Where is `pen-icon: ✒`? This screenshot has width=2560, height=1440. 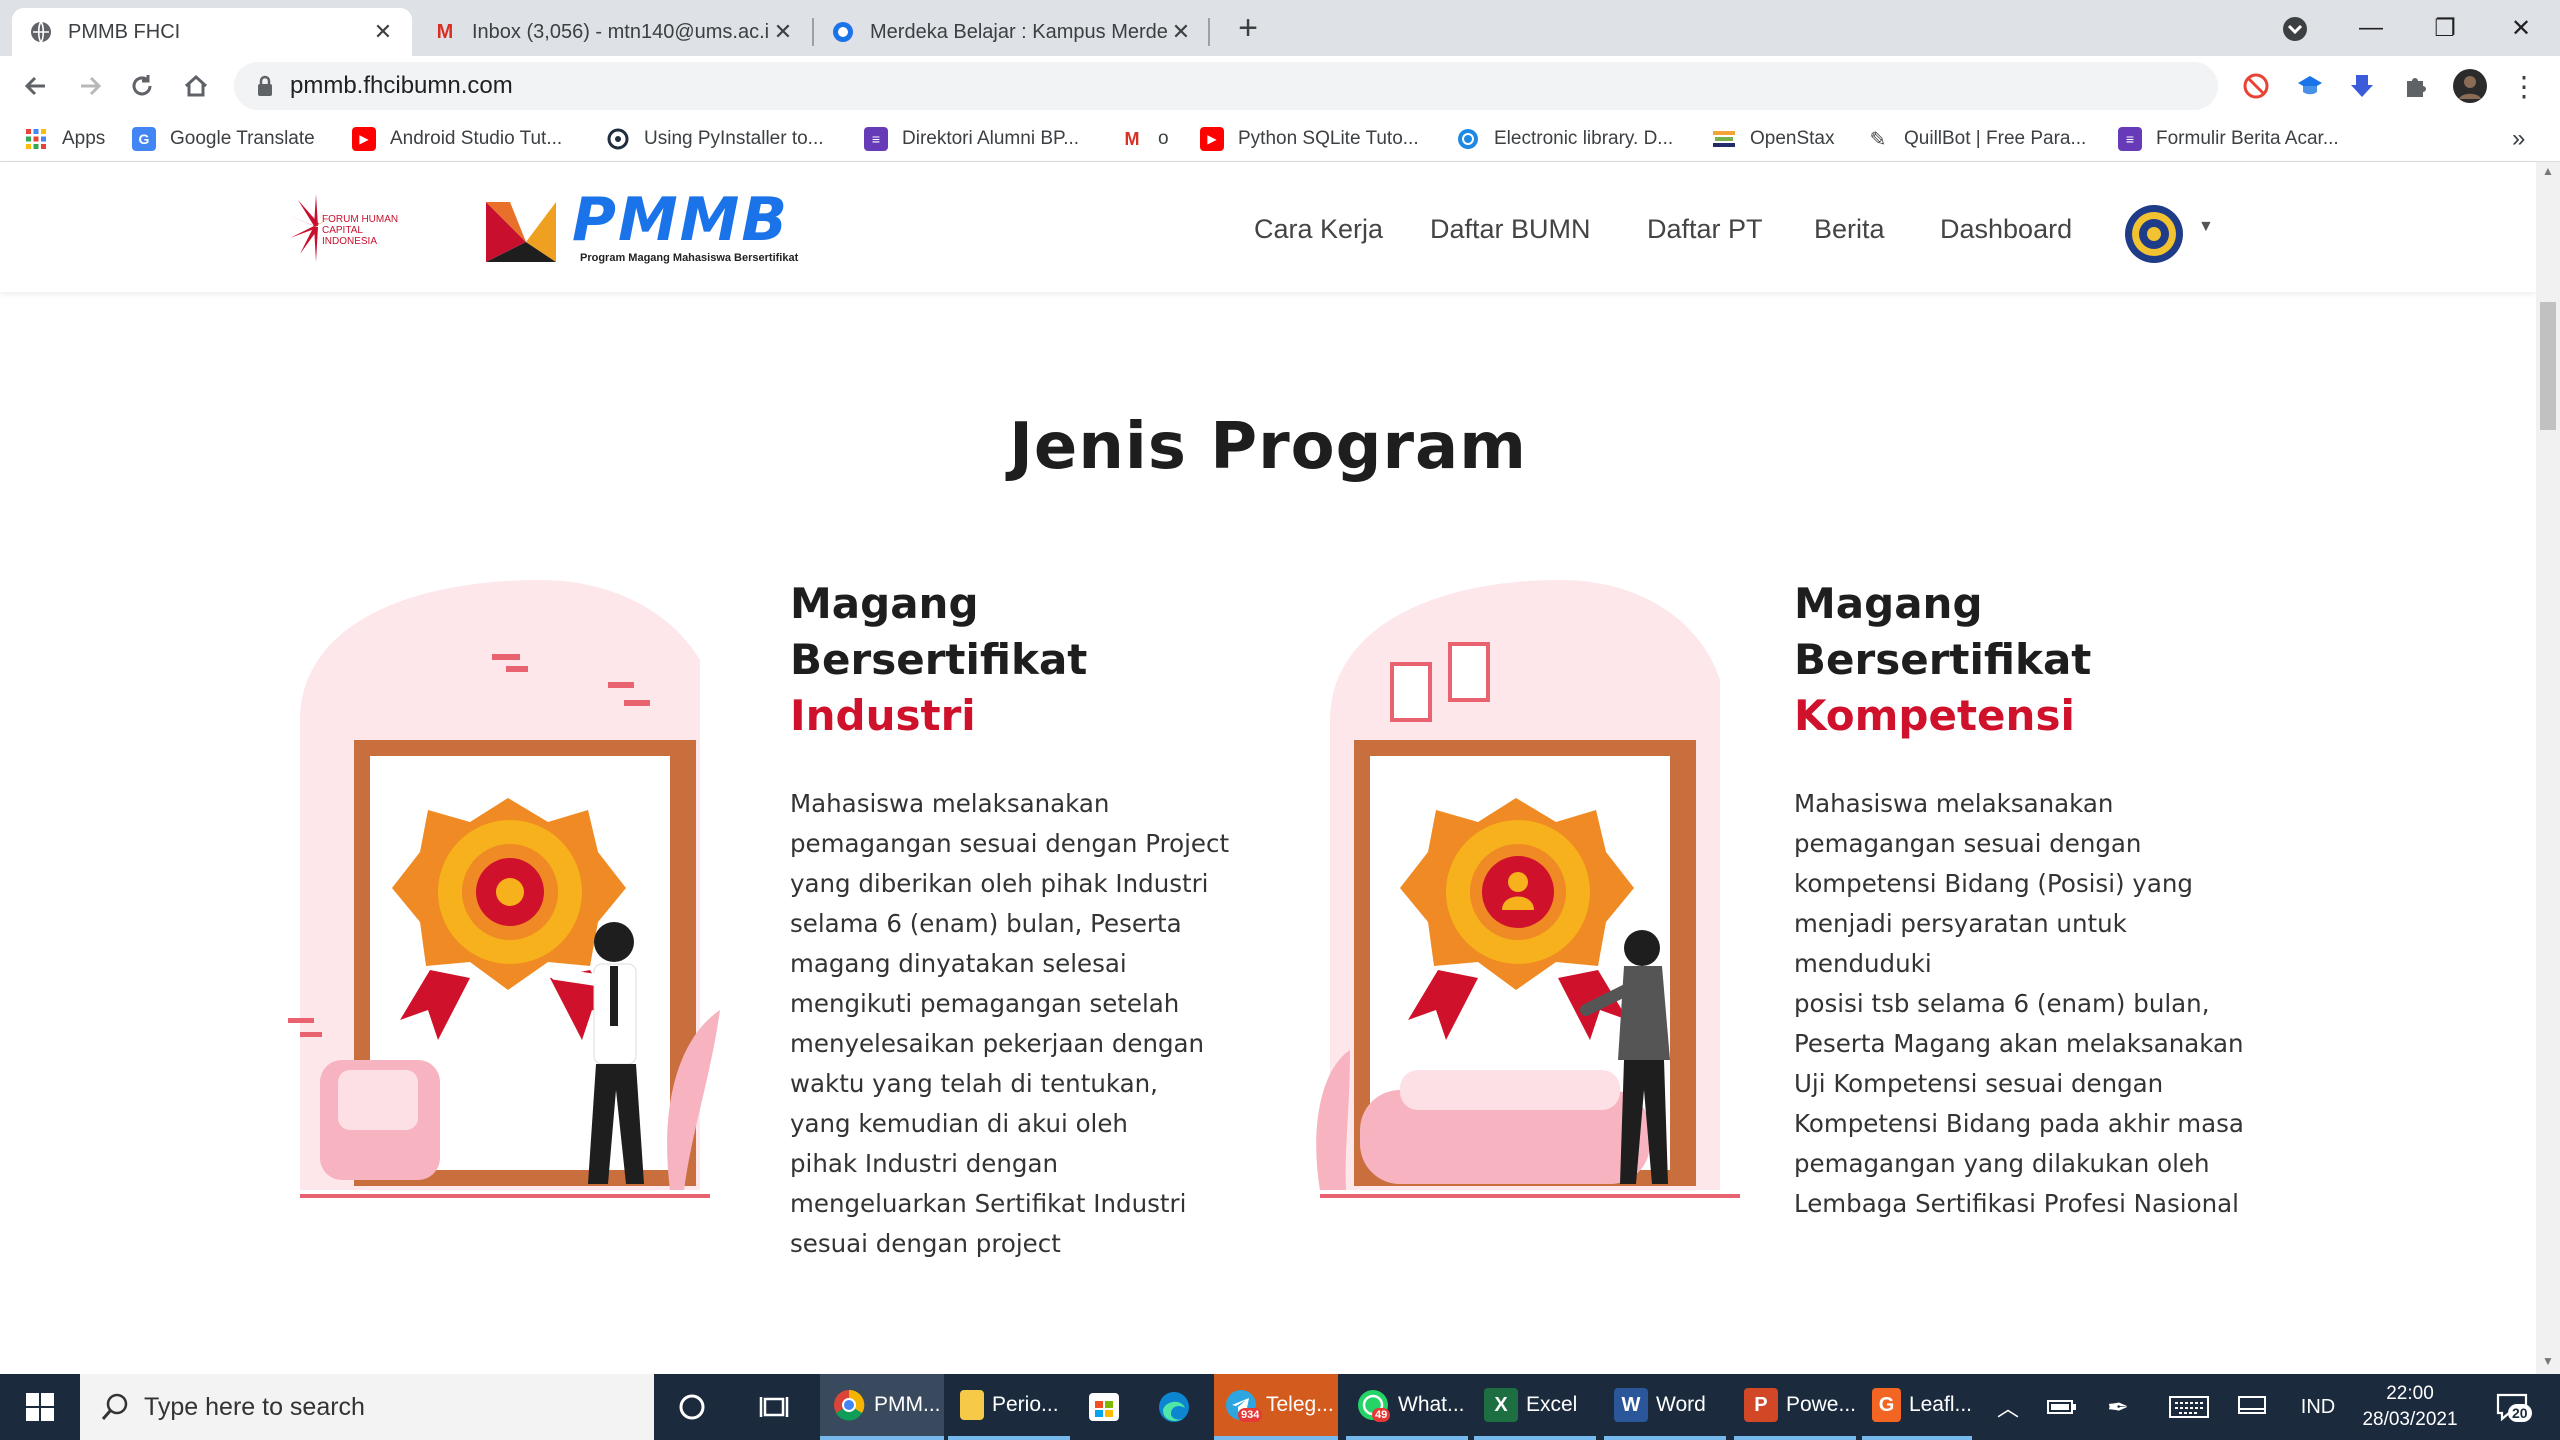 pen-icon: ✒ is located at coordinates (2118, 1407).